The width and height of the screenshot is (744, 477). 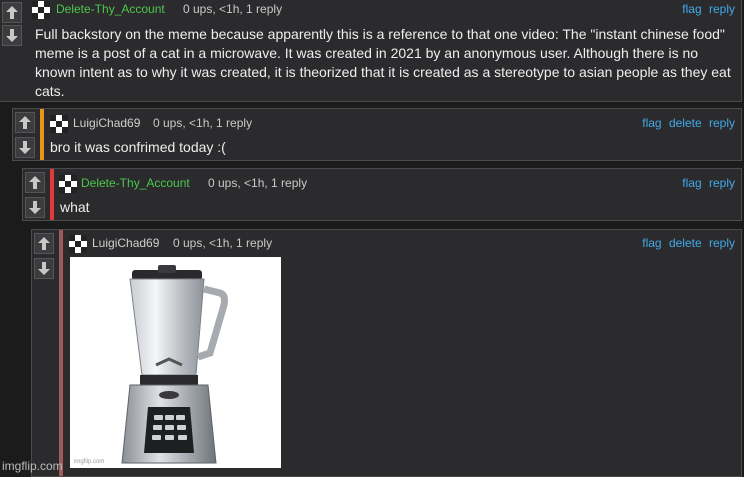 What do you see at coordinates (75, 207) in the screenshot?
I see `comment-text: what` at bounding box center [75, 207].